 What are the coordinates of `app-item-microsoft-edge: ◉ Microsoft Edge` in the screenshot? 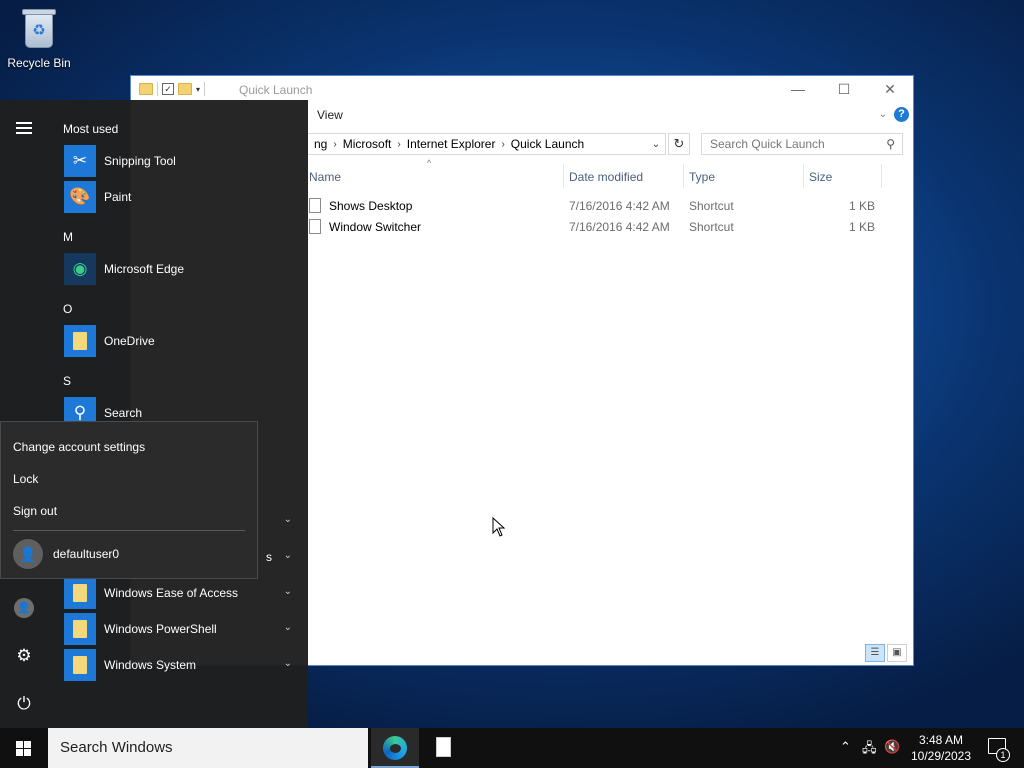 It's located at (178, 269).